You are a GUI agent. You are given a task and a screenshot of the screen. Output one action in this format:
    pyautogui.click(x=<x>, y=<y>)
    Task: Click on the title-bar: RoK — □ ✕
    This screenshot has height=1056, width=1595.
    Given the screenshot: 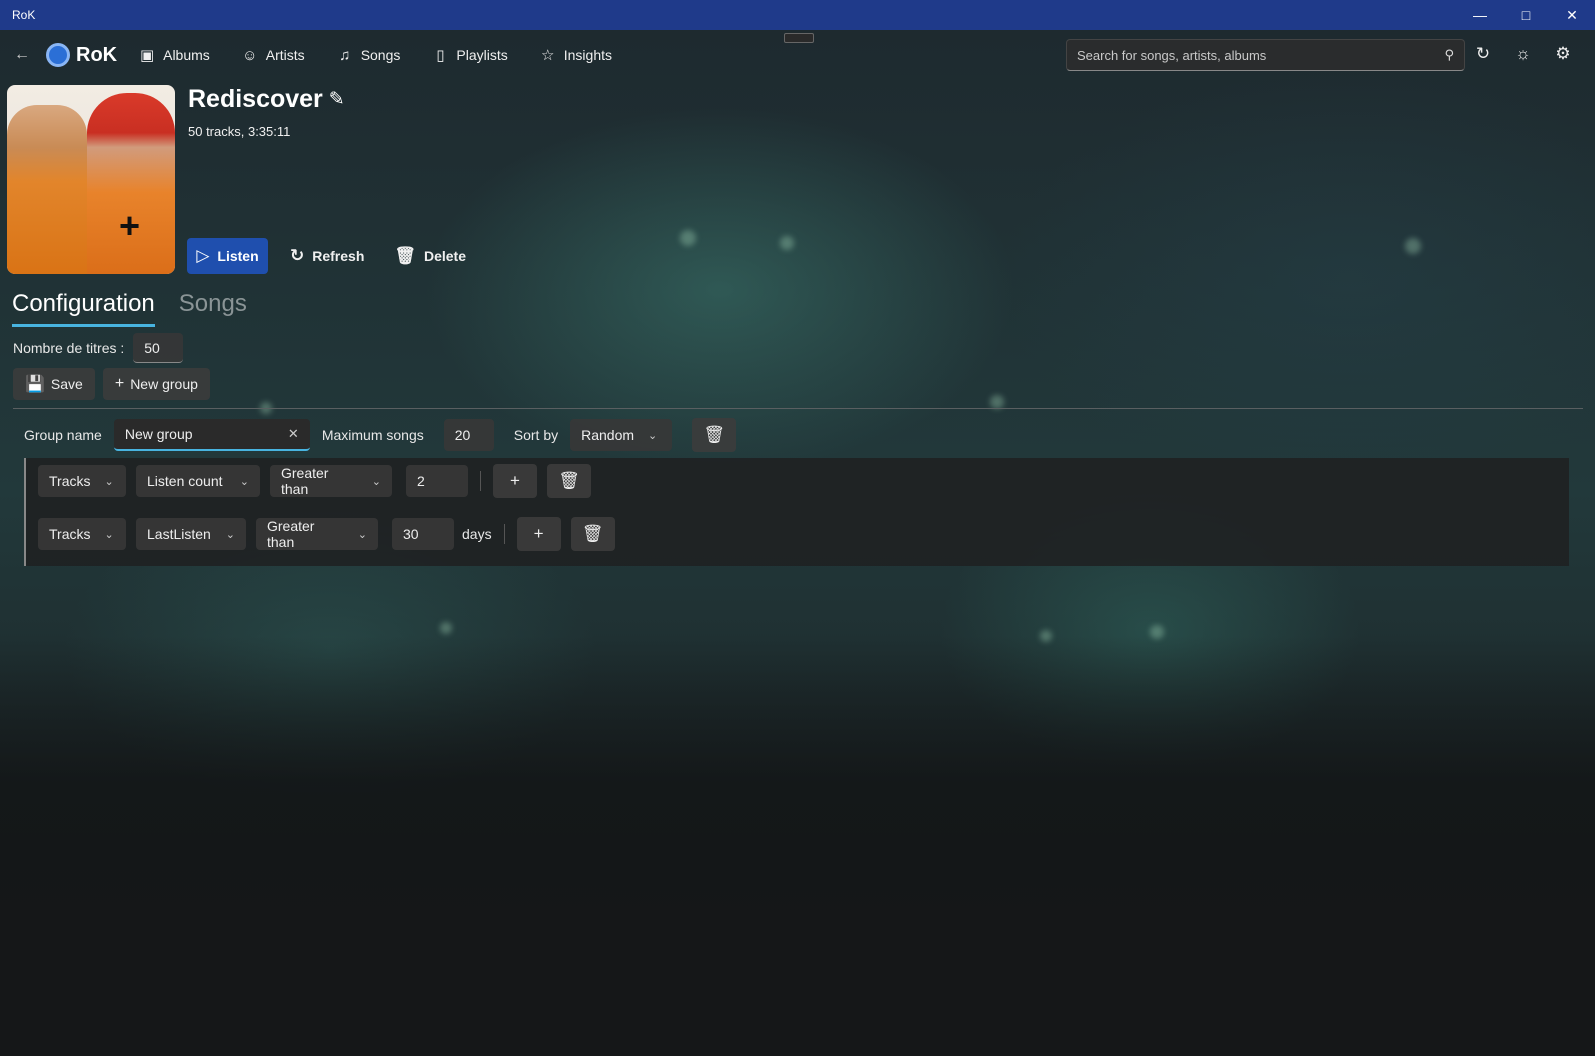 What is the action you would take?
    pyautogui.click(x=797, y=15)
    